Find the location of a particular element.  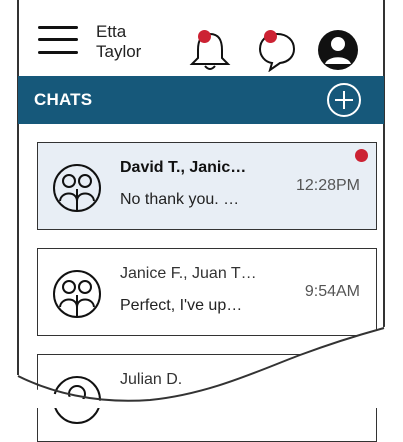

top-bar: Etta Taylor is located at coordinates (201, 44).